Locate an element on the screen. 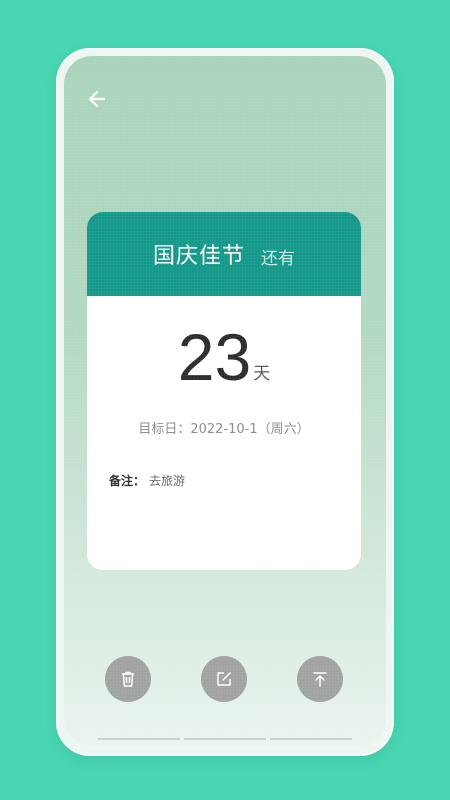 The image size is (450, 800). countdown-number: 23 is located at coordinates (214, 357).